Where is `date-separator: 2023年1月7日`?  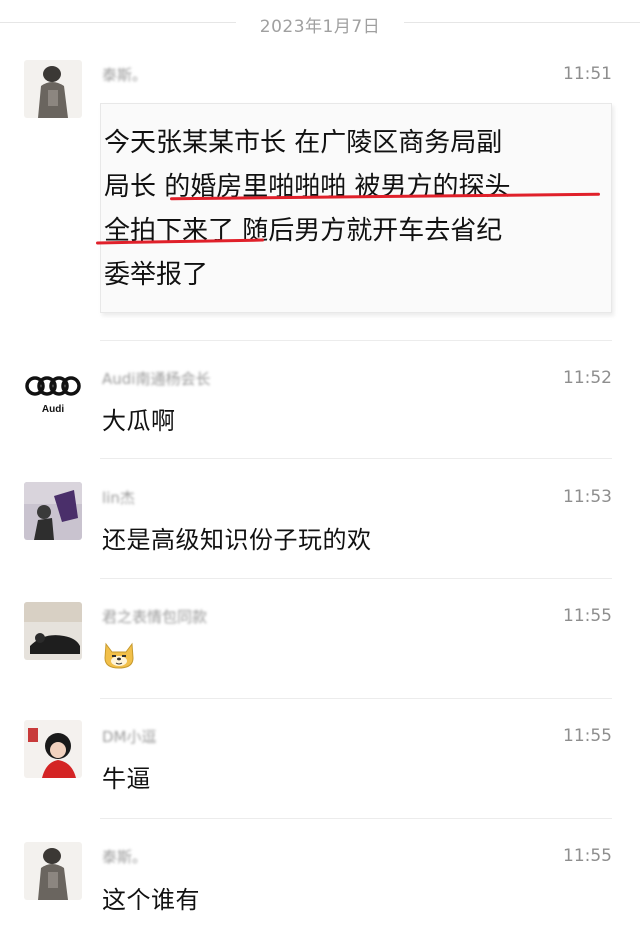
date-separator: 2023年1月7日 is located at coordinates (320, 23).